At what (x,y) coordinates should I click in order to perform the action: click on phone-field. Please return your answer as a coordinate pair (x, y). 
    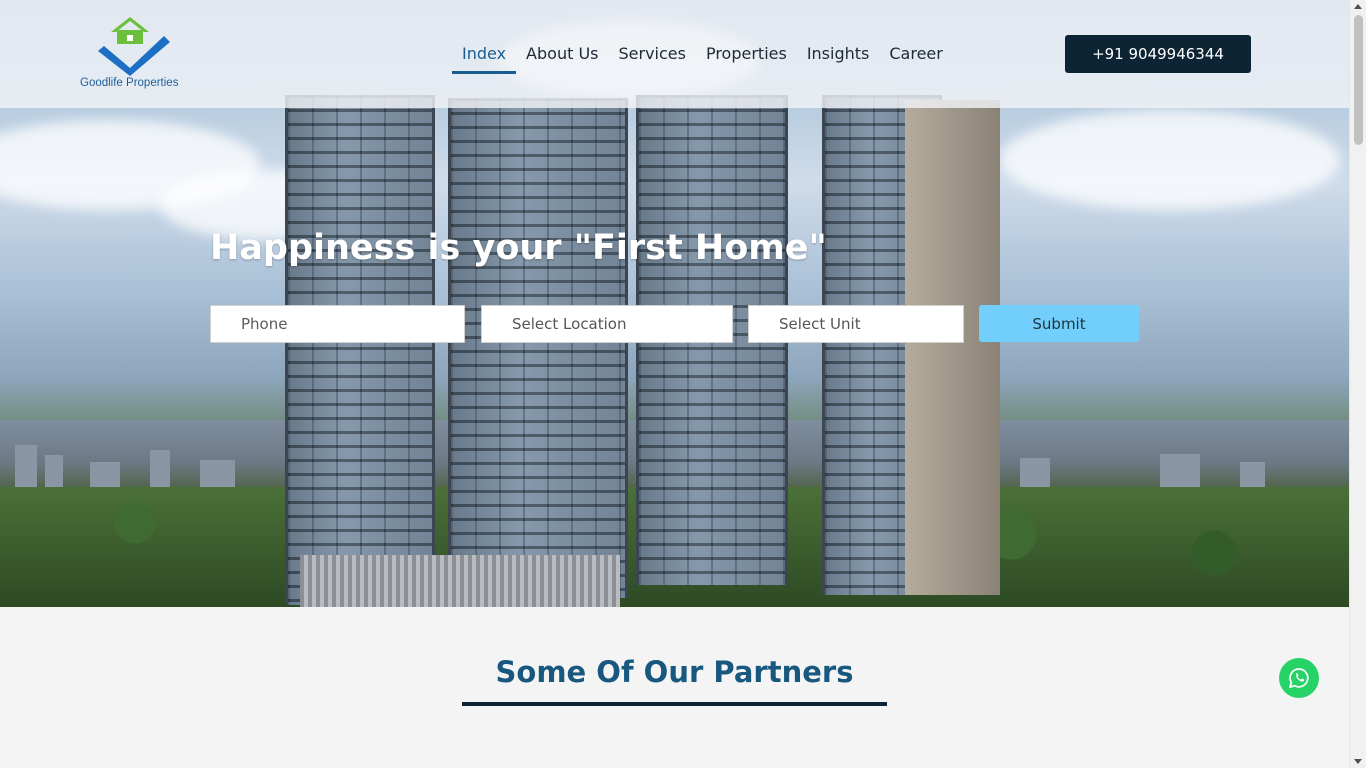
    Looking at the image, I should click on (337, 324).